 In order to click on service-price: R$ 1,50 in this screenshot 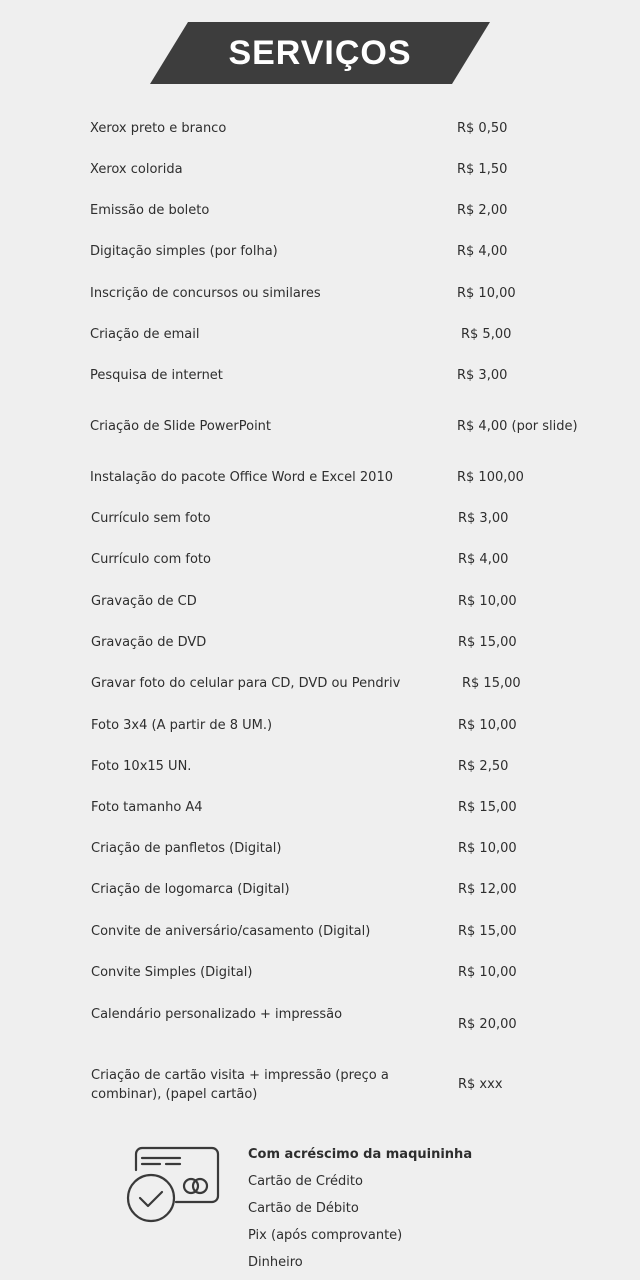, I will do `click(482, 169)`.